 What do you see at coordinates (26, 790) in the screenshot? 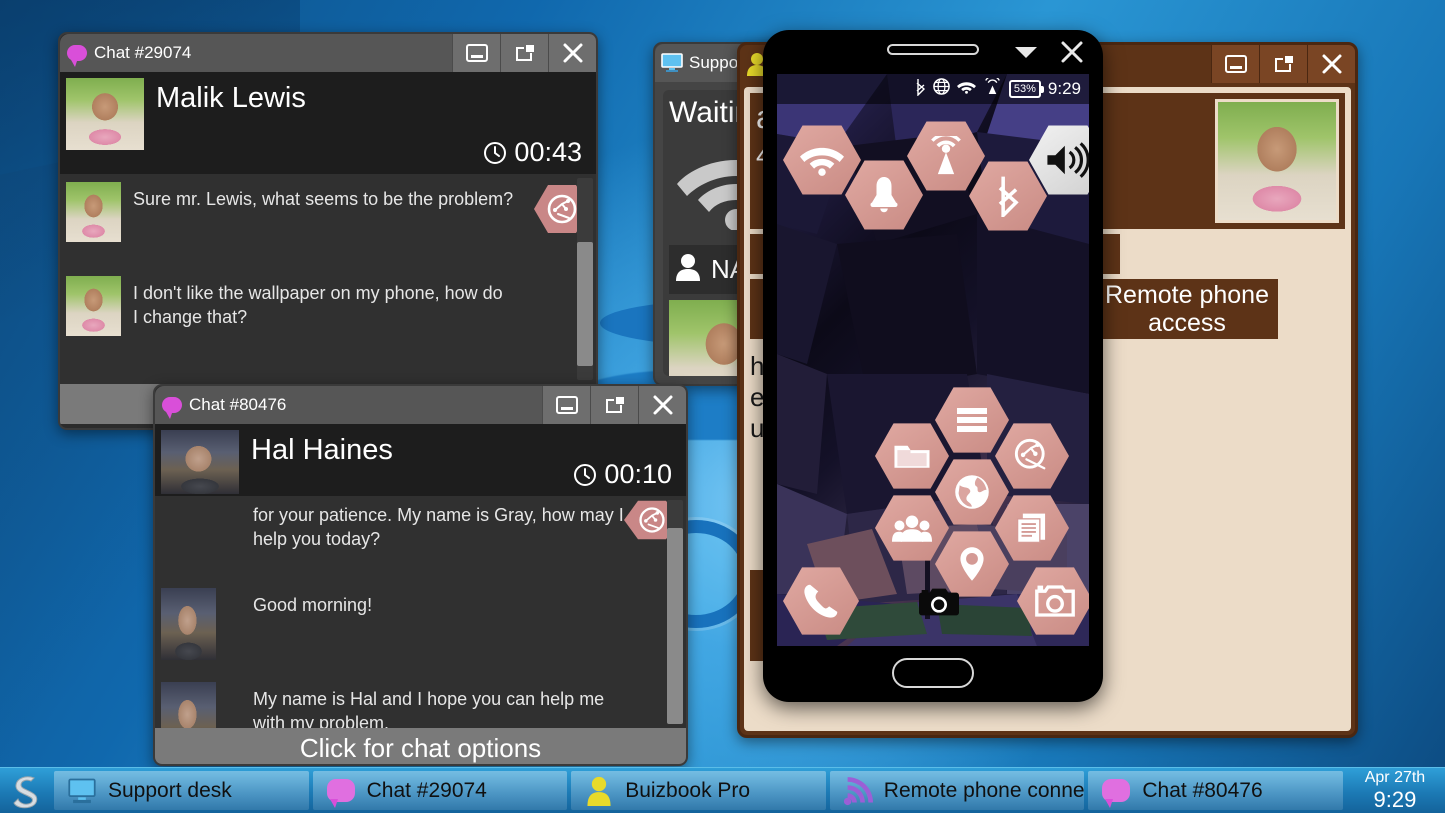
I see `app-logo-icon` at bounding box center [26, 790].